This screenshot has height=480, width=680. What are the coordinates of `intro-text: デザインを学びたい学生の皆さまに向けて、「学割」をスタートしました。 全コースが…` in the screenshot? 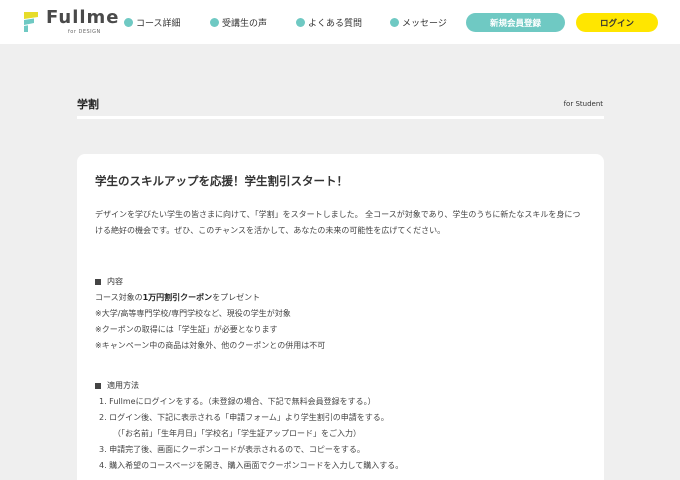 It's located at (338, 222).